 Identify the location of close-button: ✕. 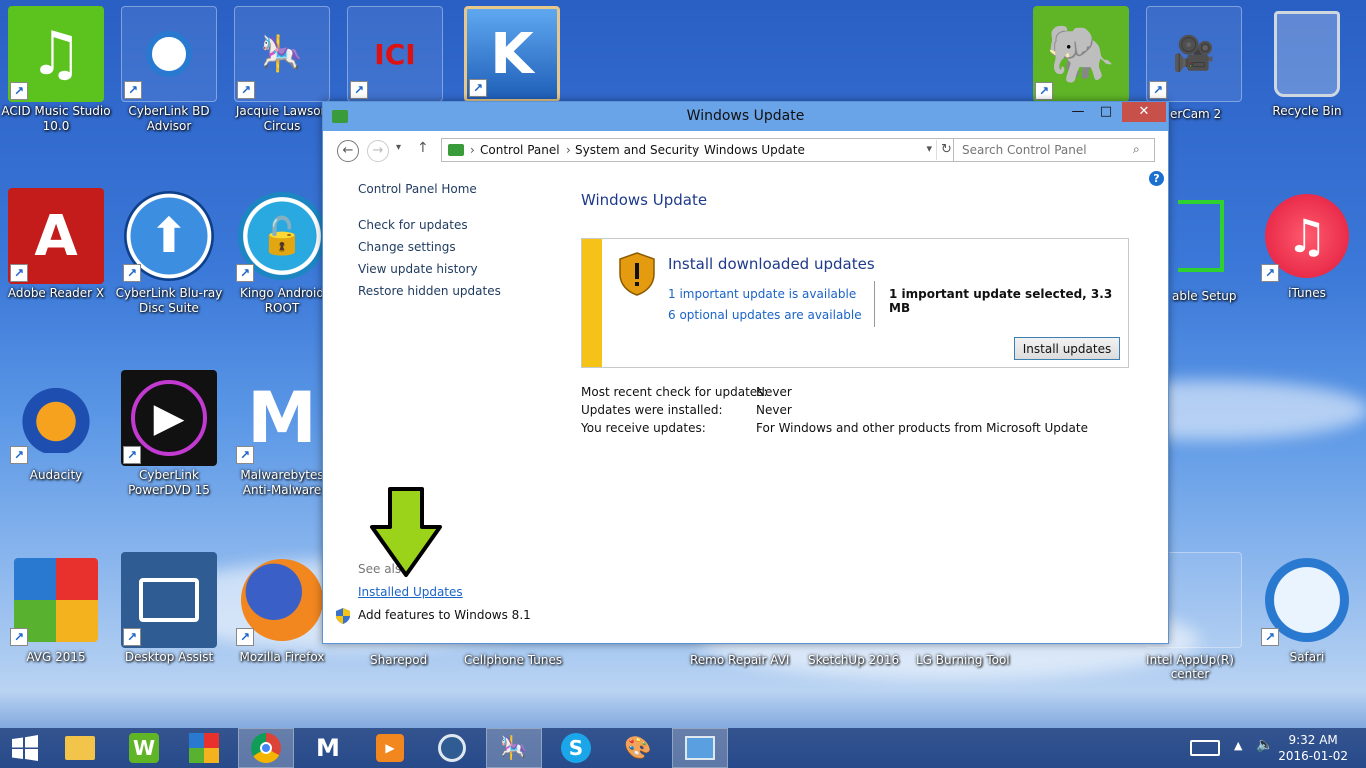
(1144, 112).